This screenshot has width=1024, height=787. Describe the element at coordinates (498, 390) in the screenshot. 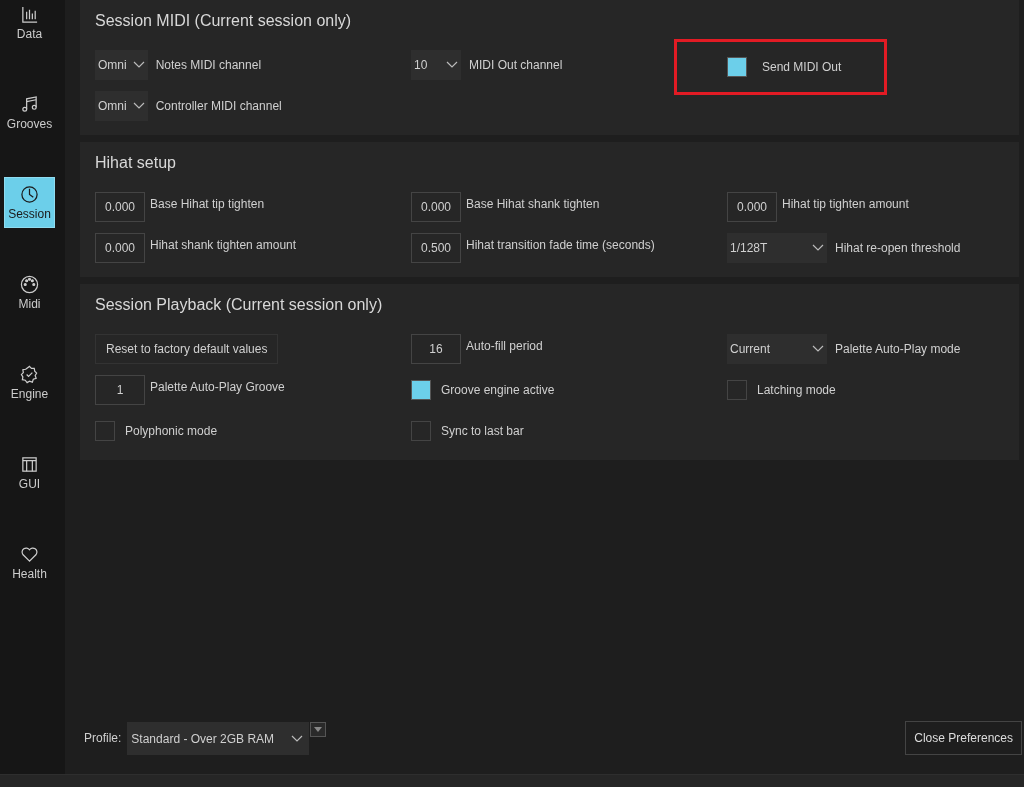

I see `checkbox-label: Groove engine active` at that location.